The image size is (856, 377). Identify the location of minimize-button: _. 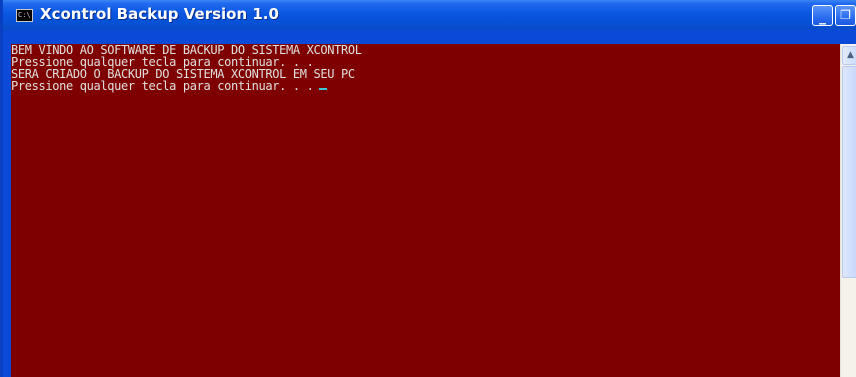
(822, 15).